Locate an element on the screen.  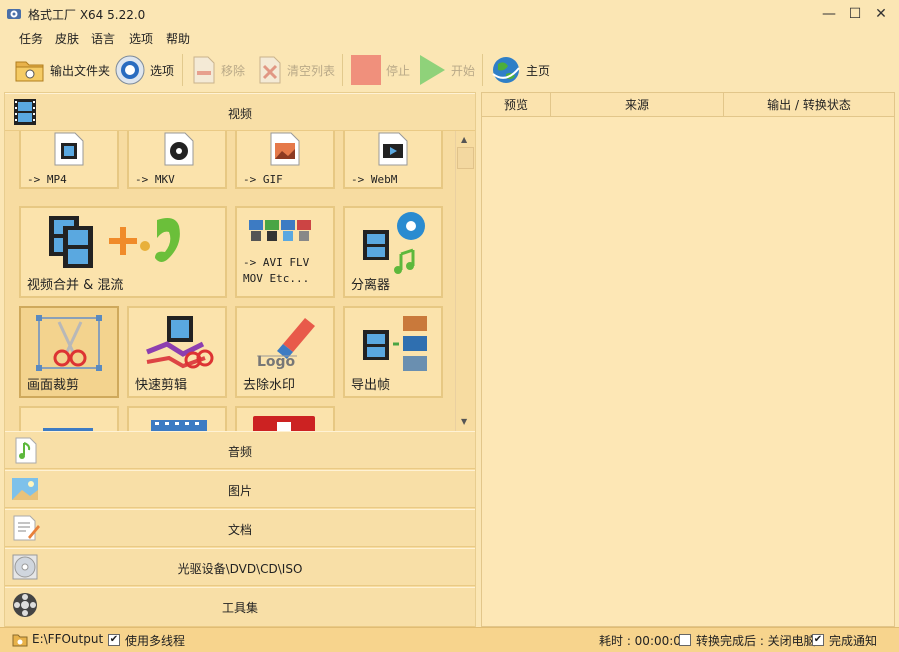
tile-export-frames: 导出帧 is located at coordinates (393, 352).